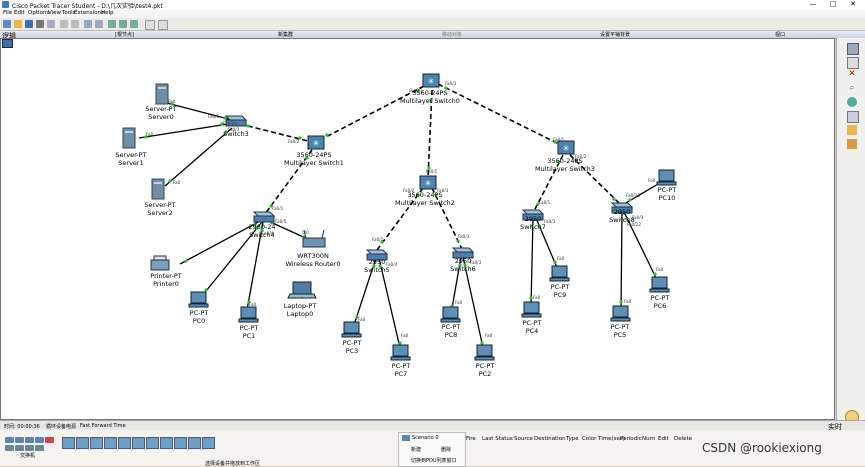 The width and height of the screenshot is (865, 467). I want to click on category-hubs-icon, so click(29, 440).